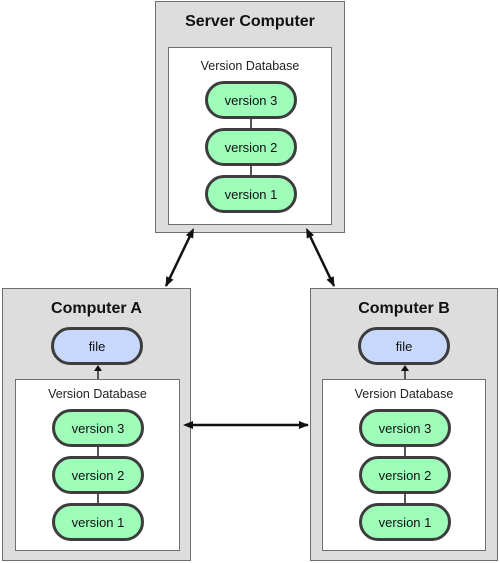  What do you see at coordinates (179, 257) in the screenshot?
I see `arrow-server-to-computer-a` at bounding box center [179, 257].